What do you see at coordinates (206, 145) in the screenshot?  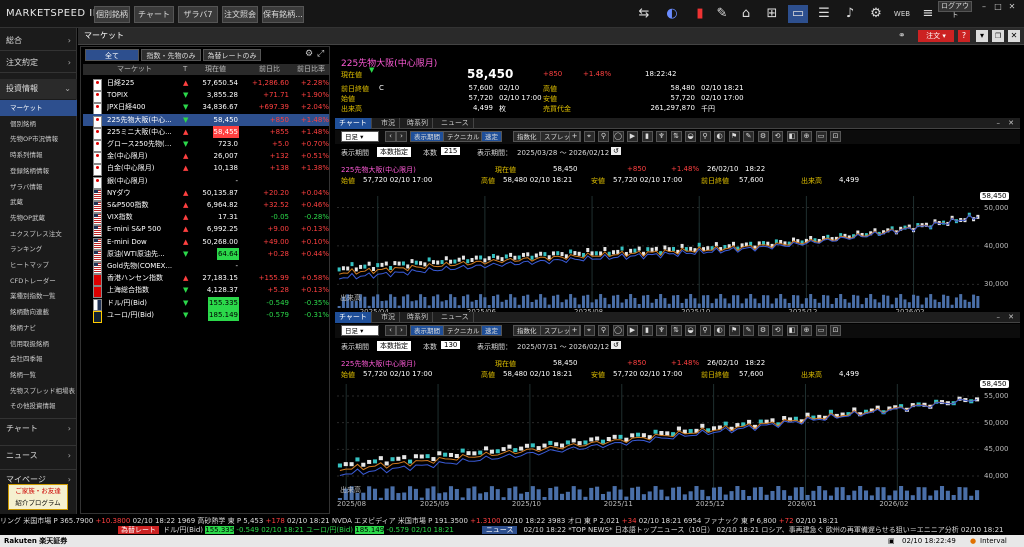 I see `market-row: グロース250先物(... ▼ 723.0 +5.0 +0.70%` at bounding box center [206, 145].